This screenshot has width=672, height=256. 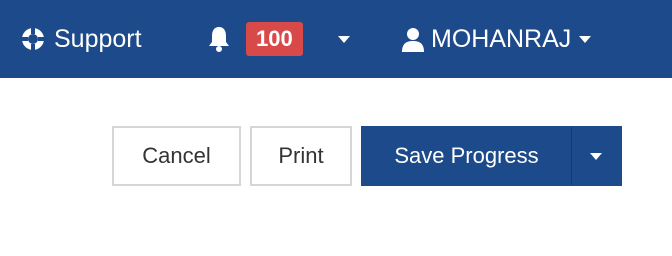 What do you see at coordinates (219, 39) in the screenshot?
I see `bell-icon` at bounding box center [219, 39].